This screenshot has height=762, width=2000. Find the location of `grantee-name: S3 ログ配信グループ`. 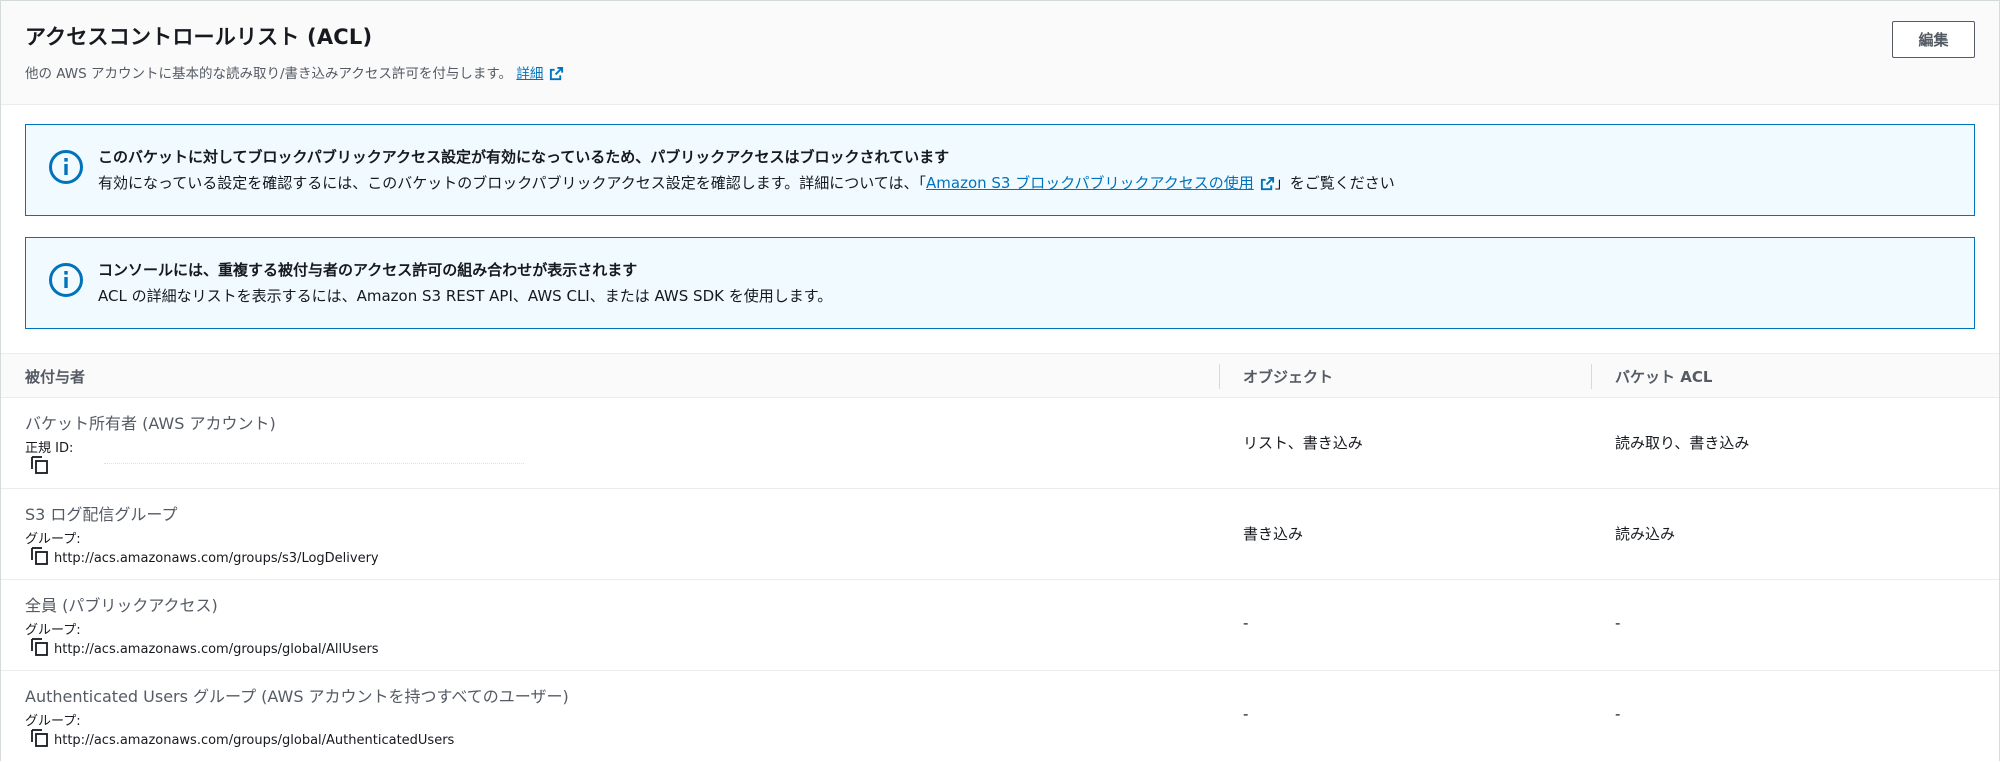

grantee-name: S3 ログ配信グループ is located at coordinates (101, 514).